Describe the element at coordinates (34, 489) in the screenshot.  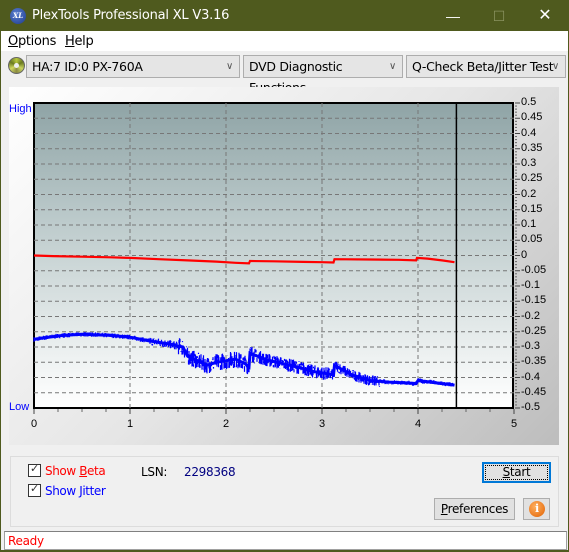
I see `show-jitter-checkbox` at that location.